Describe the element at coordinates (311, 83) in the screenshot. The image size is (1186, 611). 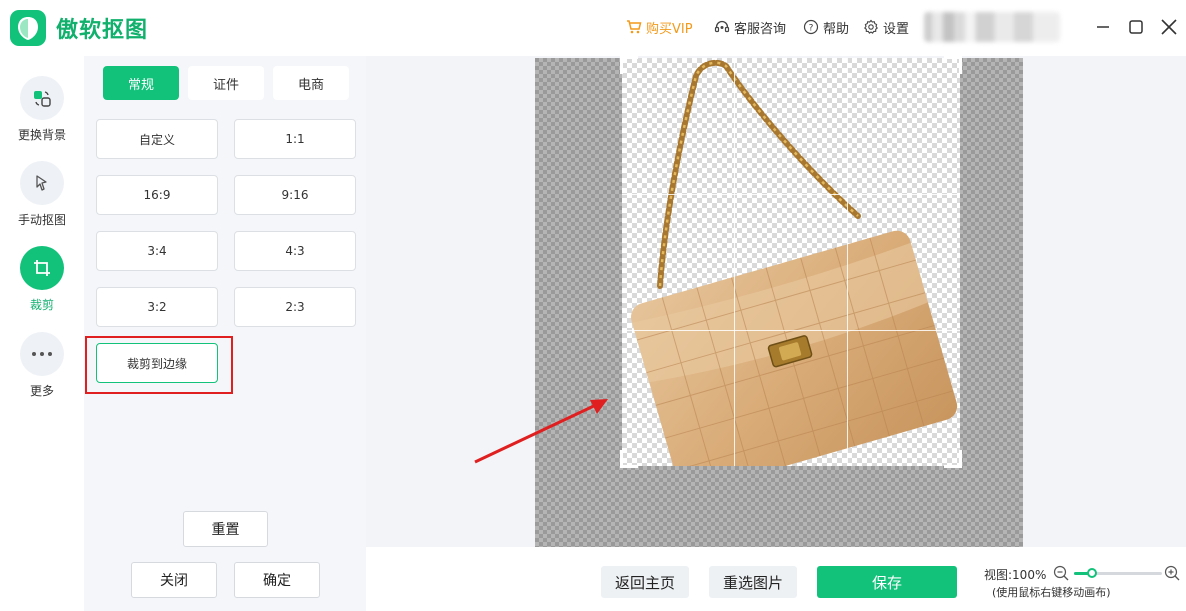
I see `tab-ecommerce: 电商` at that location.